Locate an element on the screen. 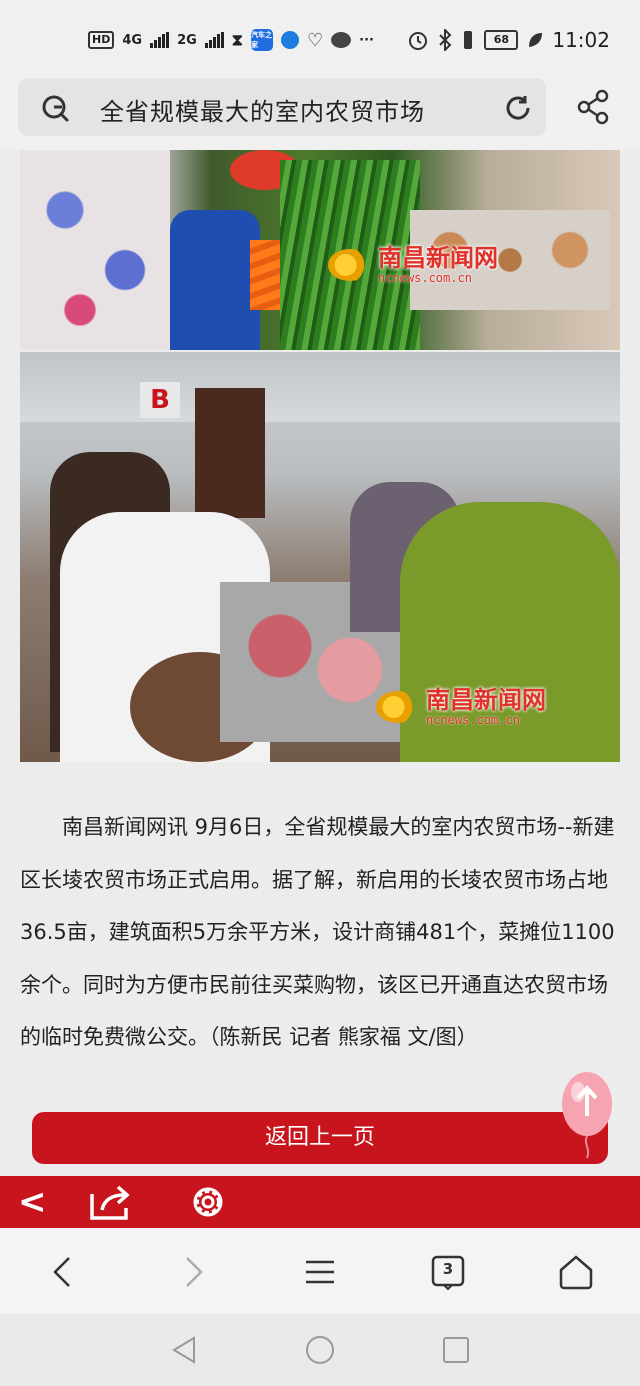  vibrate-icon is located at coordinates (468, 40).